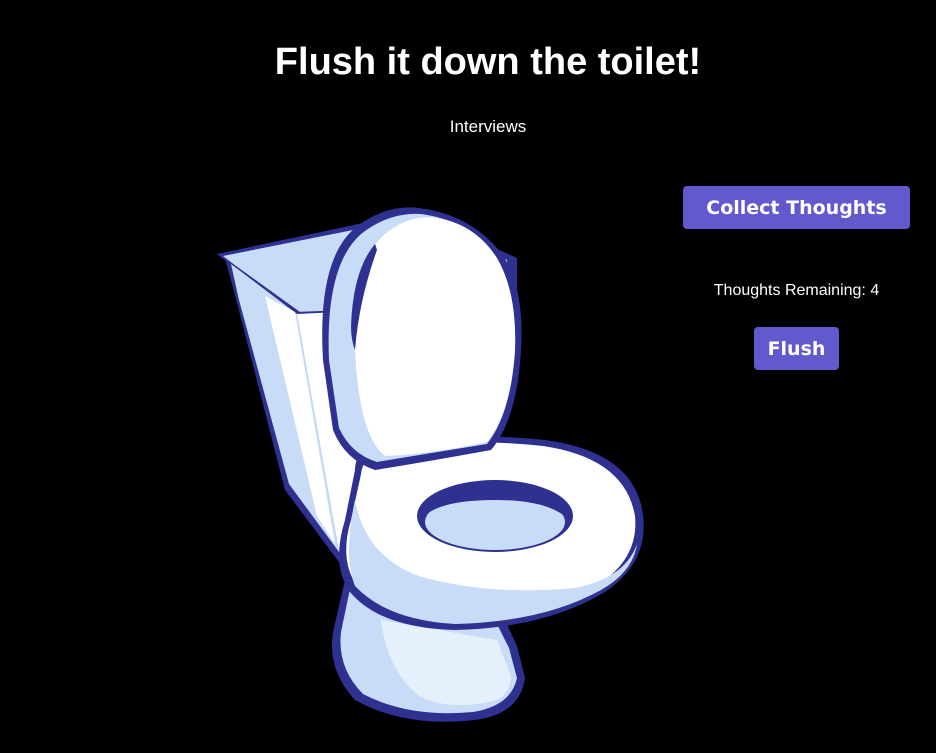  Describe the element at coordinates (488, 62) in the screenshot. I see `page-title: Flush it down the toilet!` at that location.